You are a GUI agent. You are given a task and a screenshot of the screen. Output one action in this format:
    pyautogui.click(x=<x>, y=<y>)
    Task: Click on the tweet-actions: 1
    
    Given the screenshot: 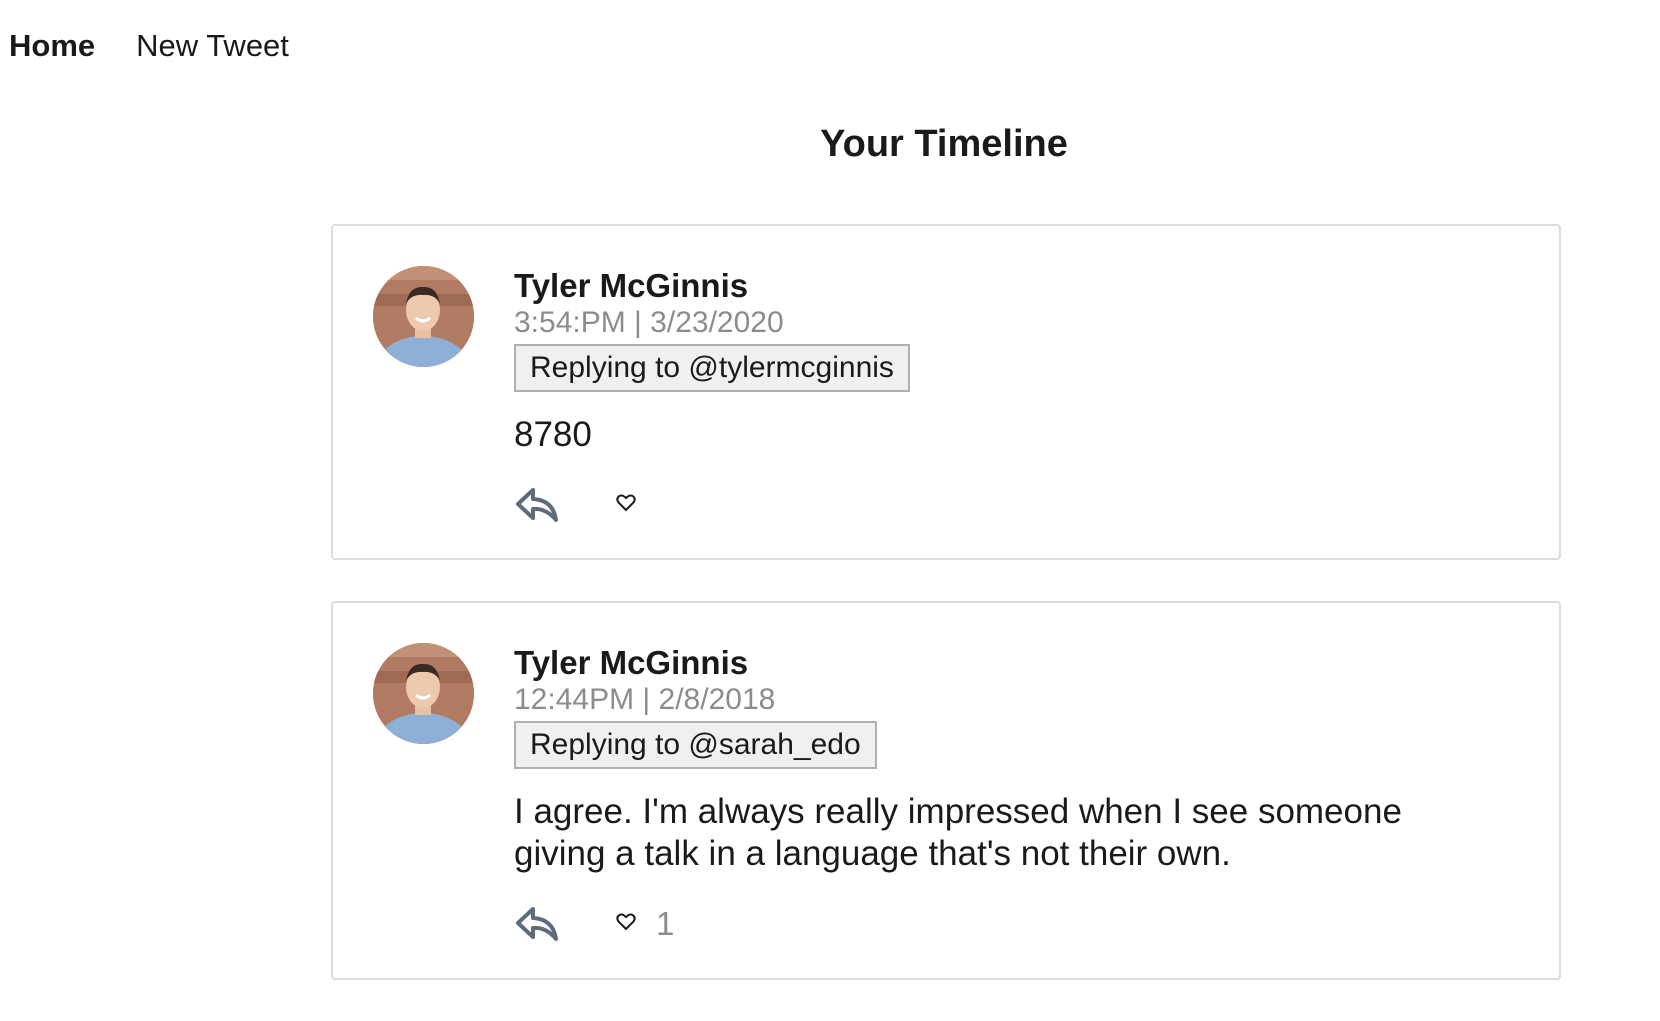 What is the action you would take?
    pyautogui.click(x=1006, y=924)
    